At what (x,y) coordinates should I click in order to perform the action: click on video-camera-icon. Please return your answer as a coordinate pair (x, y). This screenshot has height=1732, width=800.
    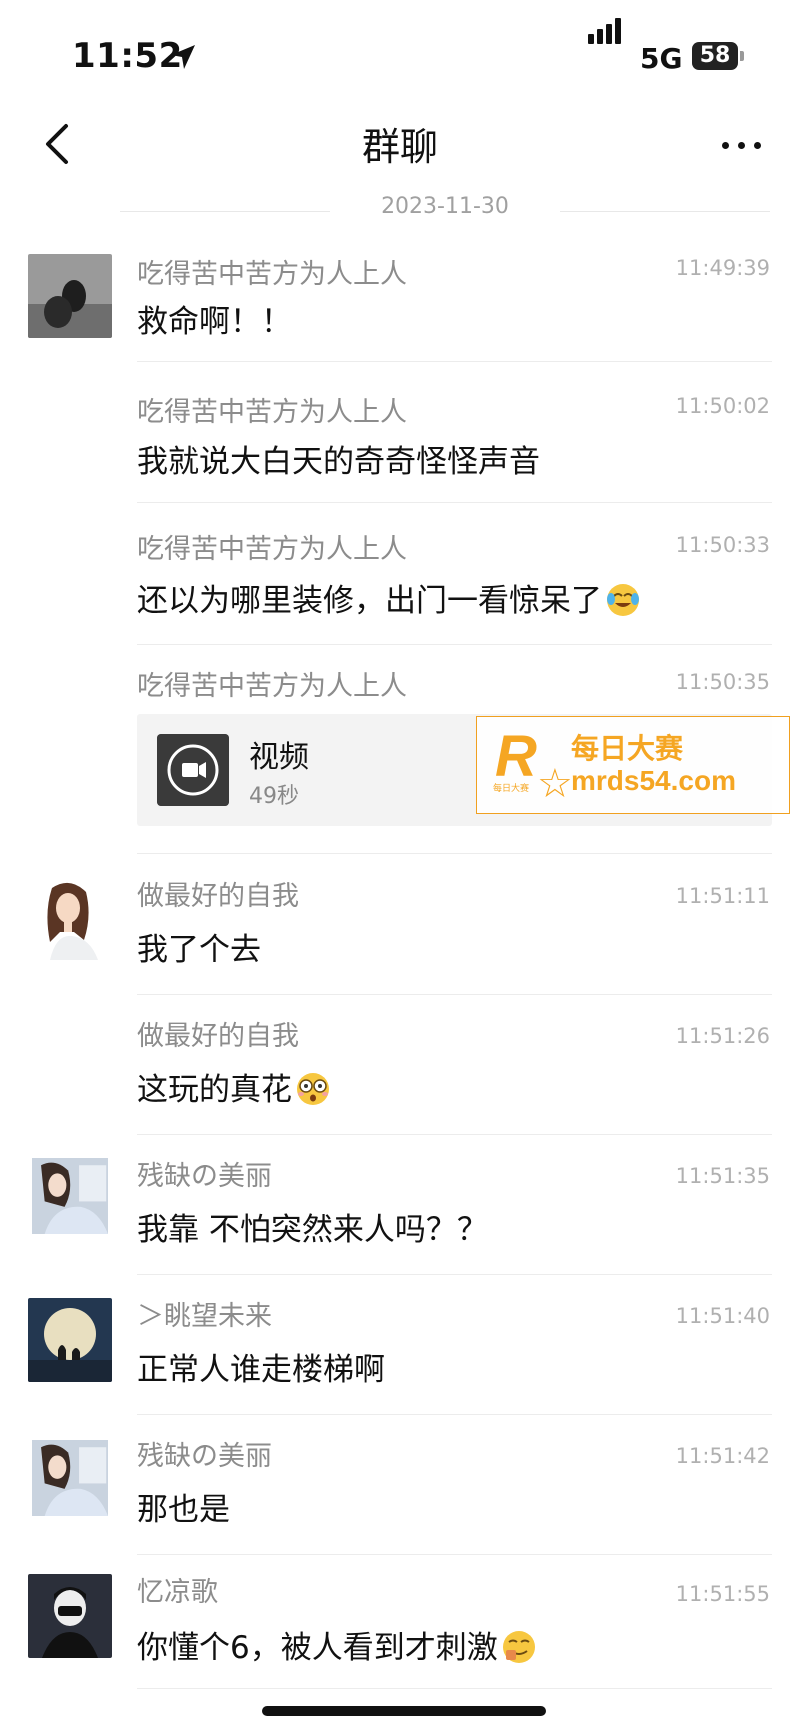
    Looking at the image, I should click on (193, 770).